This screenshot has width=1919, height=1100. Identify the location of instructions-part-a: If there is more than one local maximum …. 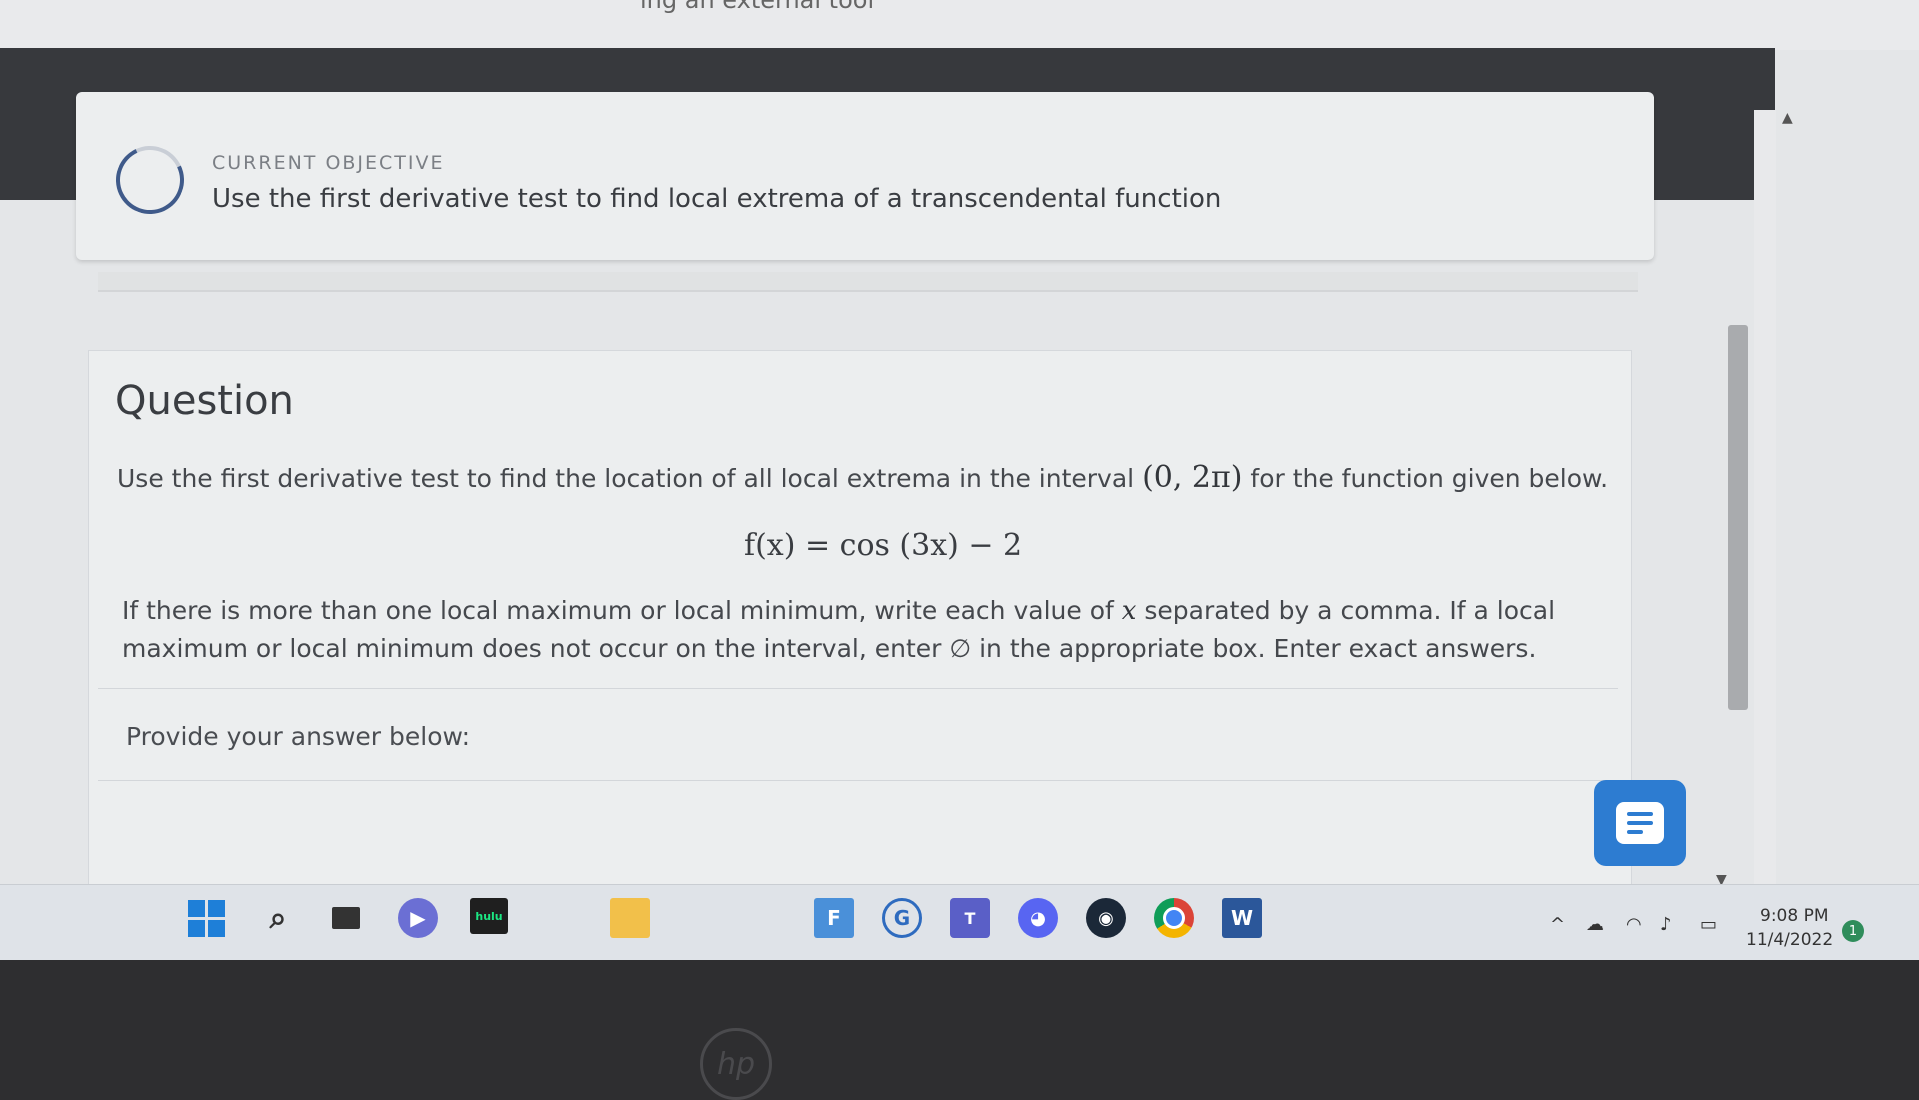
(618, 610).